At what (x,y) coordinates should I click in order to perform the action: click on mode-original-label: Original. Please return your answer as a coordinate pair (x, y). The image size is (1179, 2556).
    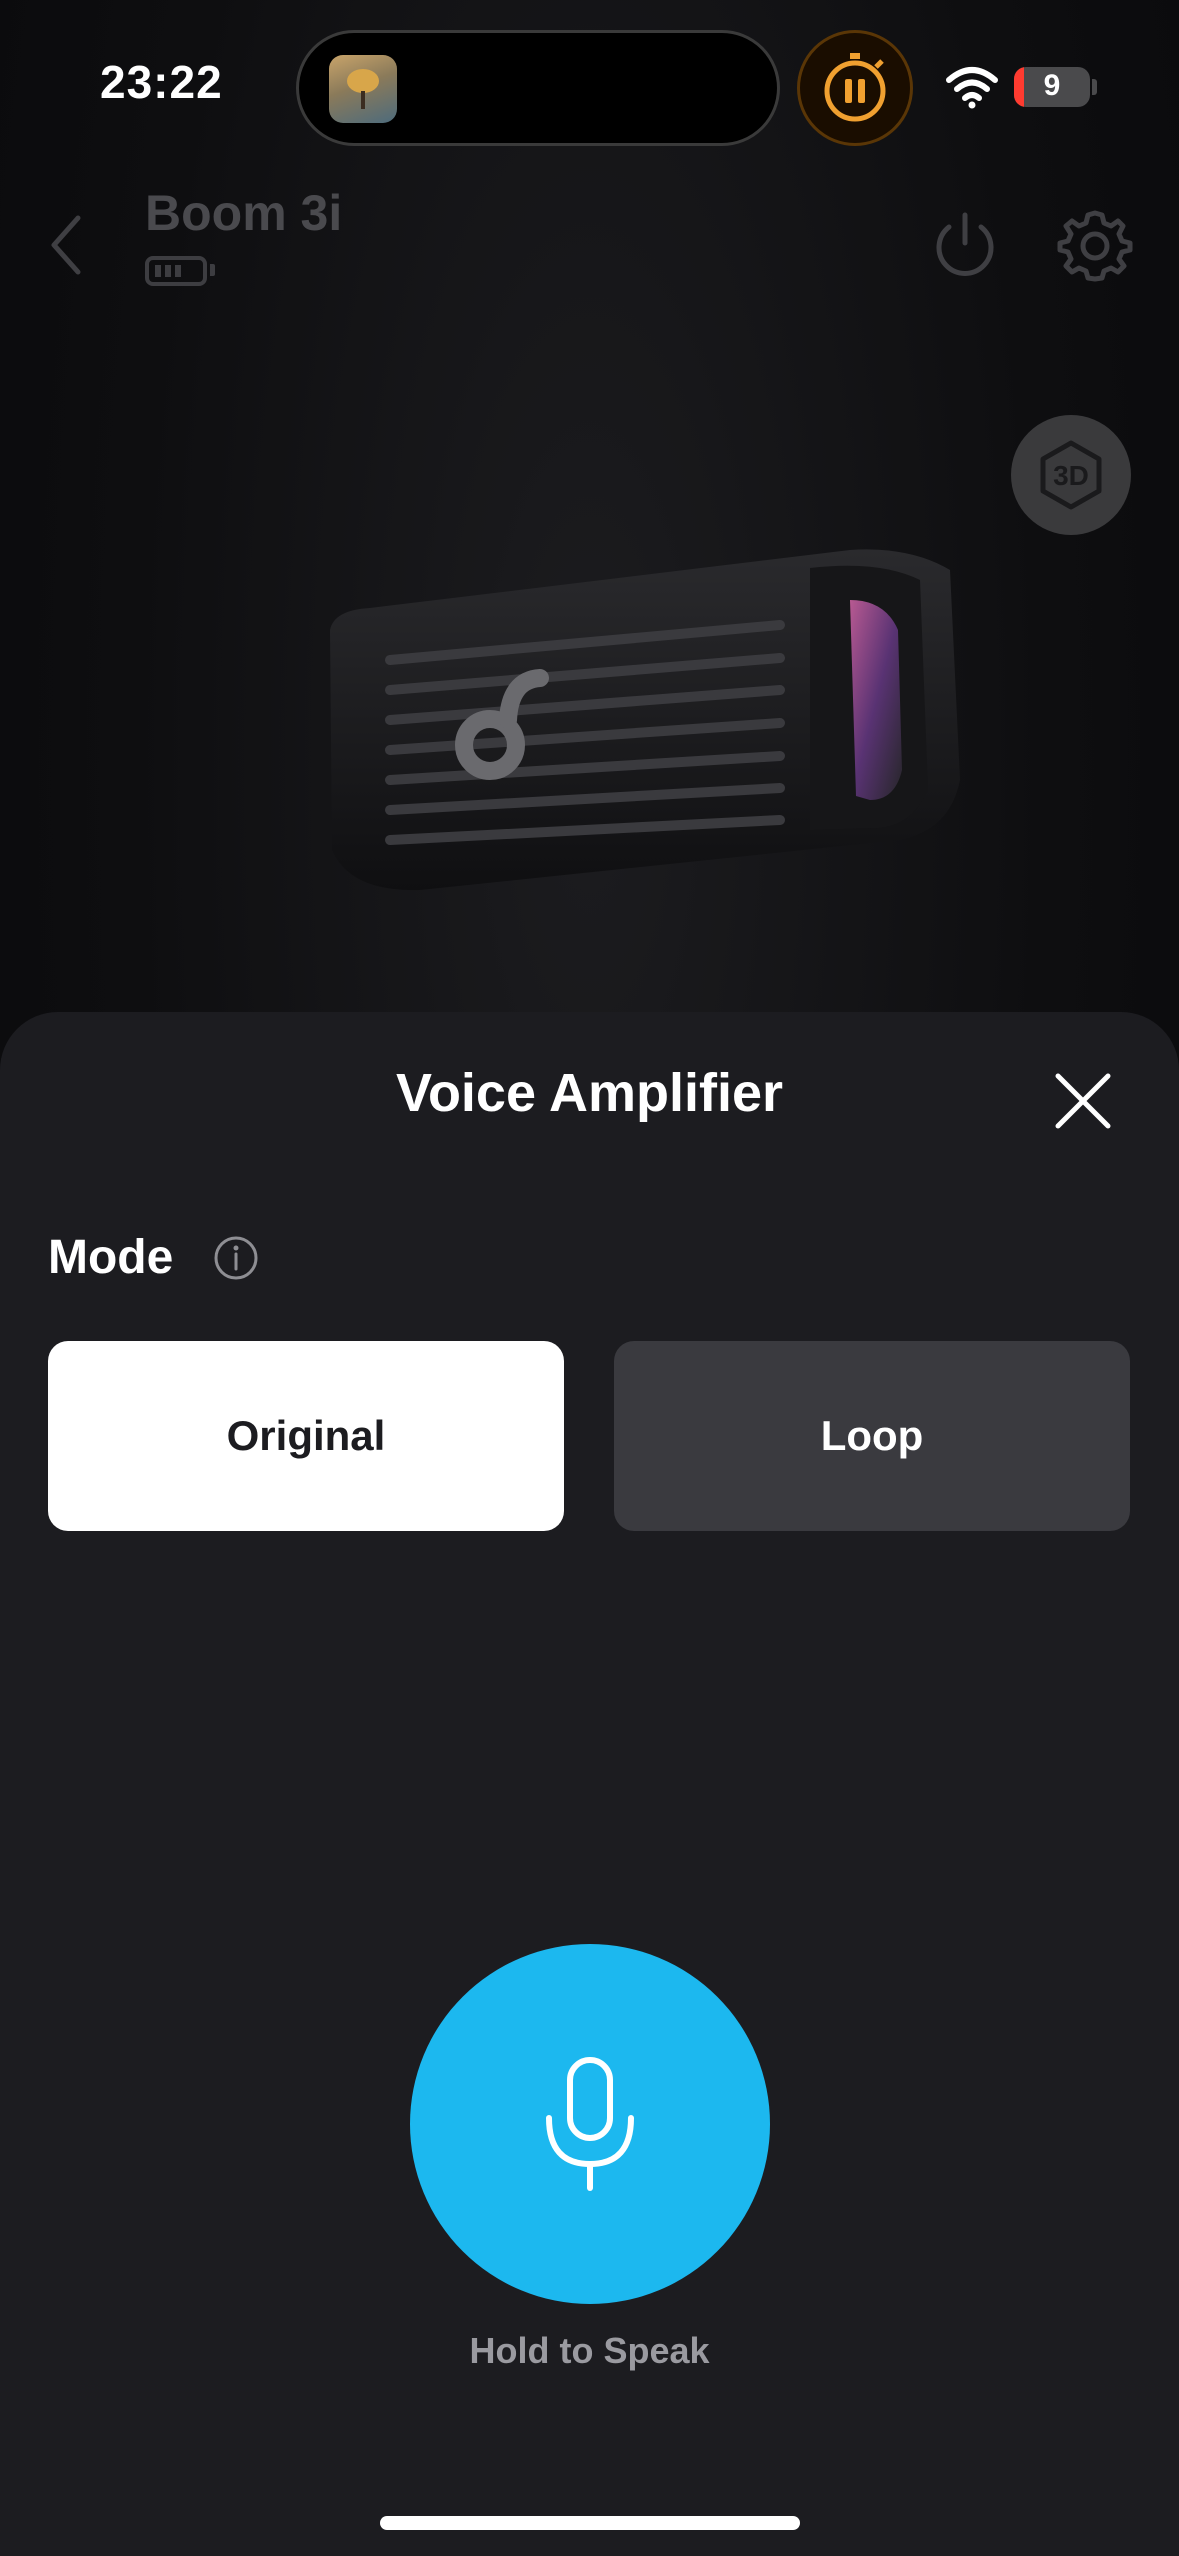
    Looking at the image, I should click on (306, 1435).